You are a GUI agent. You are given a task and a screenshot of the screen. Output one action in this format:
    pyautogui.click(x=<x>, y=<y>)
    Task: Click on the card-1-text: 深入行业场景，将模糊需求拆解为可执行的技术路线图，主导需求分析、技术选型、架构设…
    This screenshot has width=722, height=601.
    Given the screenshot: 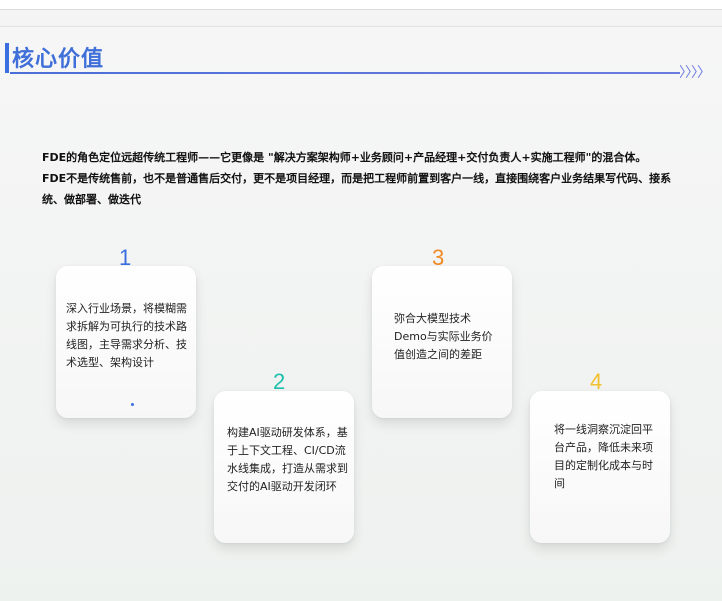 What is the action you would take?
    pyautogui.click(x=126, y=335)
    